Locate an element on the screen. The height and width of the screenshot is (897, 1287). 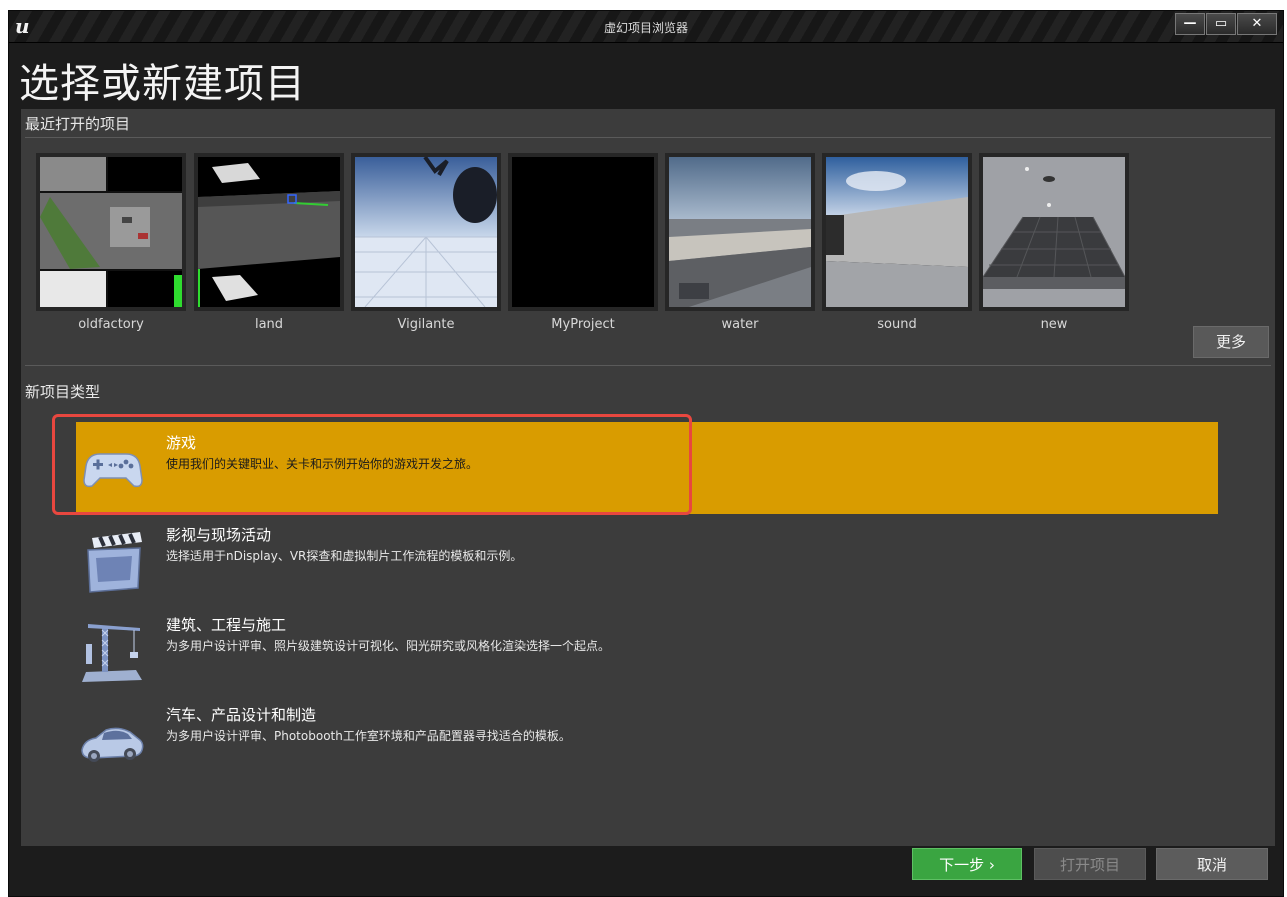
more-projects-button: 更多 is located at coordinates (1231, 342).